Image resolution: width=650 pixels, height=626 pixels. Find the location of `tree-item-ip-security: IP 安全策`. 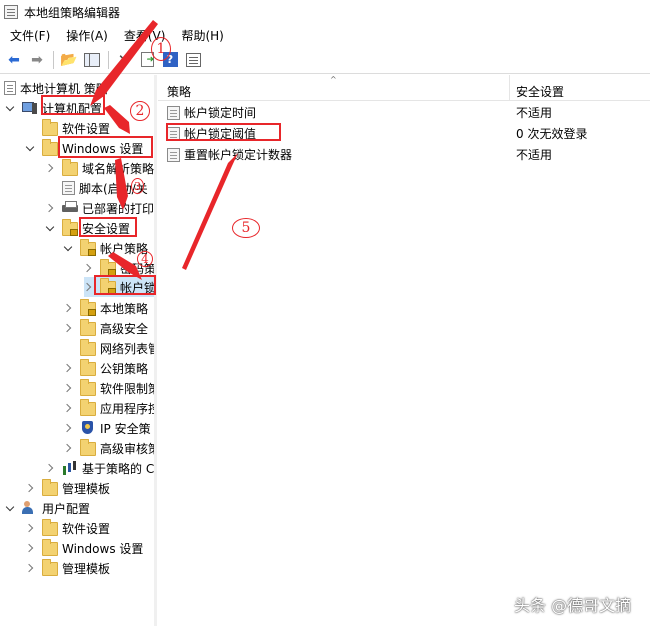

tree-item-ip-security: IP 安全策 is located at coordinates (107, 428).